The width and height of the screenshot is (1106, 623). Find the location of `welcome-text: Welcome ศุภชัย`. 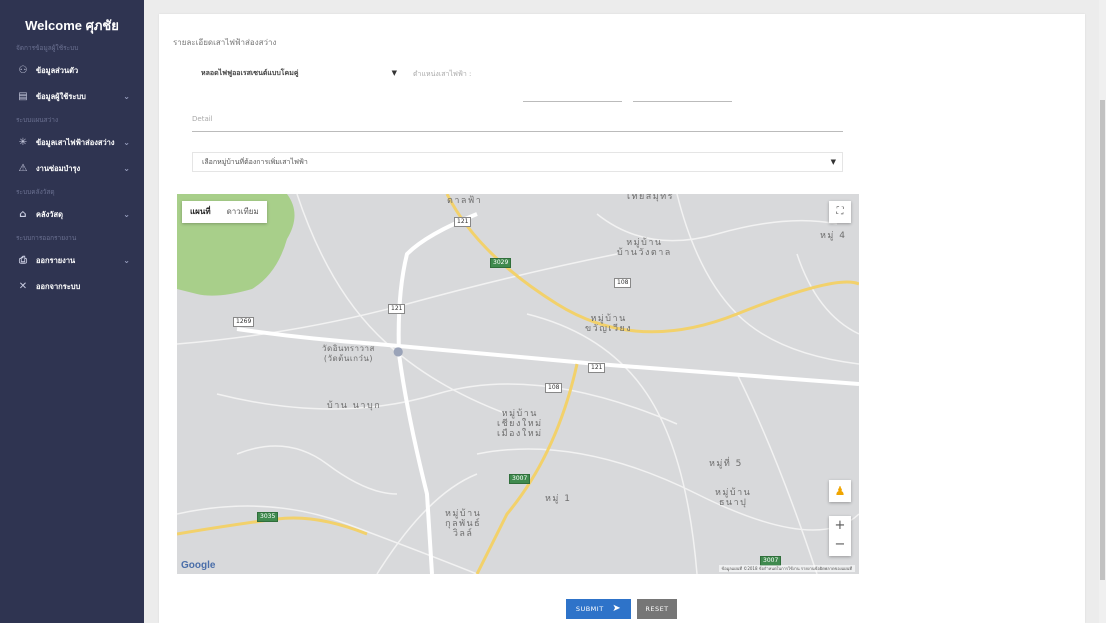

welcome-text: Welcome ศุภชัย is located at coordinates (72, 25).